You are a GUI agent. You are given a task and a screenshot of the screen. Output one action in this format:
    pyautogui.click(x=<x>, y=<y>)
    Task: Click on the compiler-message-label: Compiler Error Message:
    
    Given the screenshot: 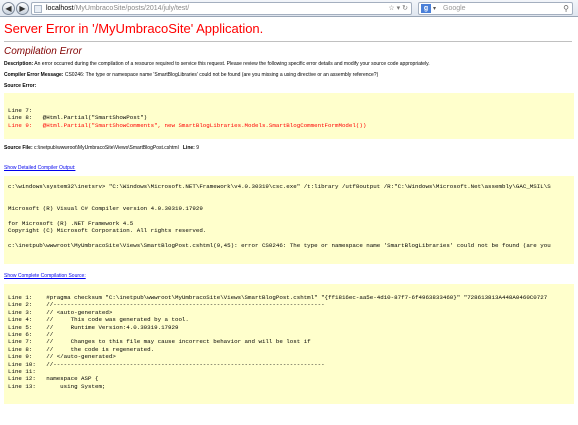 What is the action you would take?
    pyautogui.click(x=34, y=75)
    